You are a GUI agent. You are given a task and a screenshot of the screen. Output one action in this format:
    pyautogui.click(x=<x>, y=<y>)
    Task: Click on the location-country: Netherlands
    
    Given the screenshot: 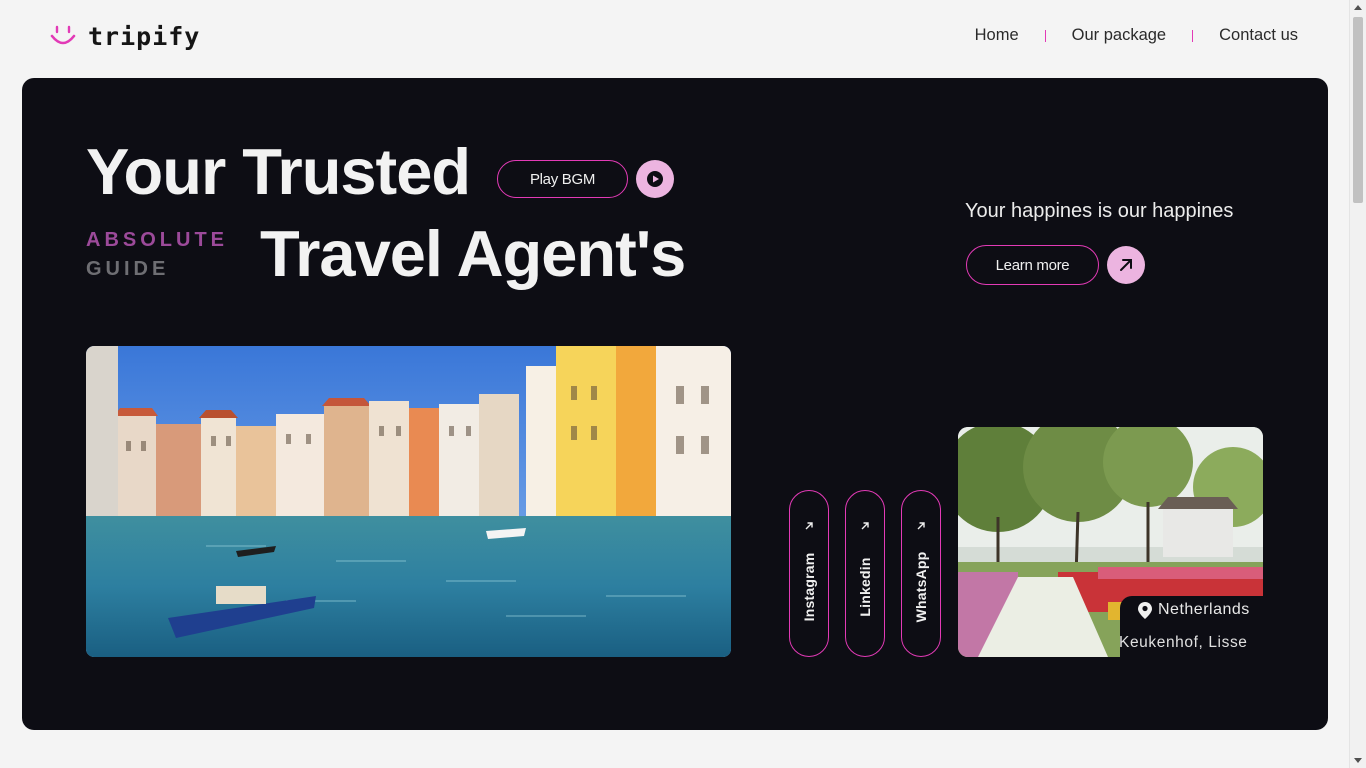 What is the action you would take?
    pyautogui.click(x=1194, y=610)
    